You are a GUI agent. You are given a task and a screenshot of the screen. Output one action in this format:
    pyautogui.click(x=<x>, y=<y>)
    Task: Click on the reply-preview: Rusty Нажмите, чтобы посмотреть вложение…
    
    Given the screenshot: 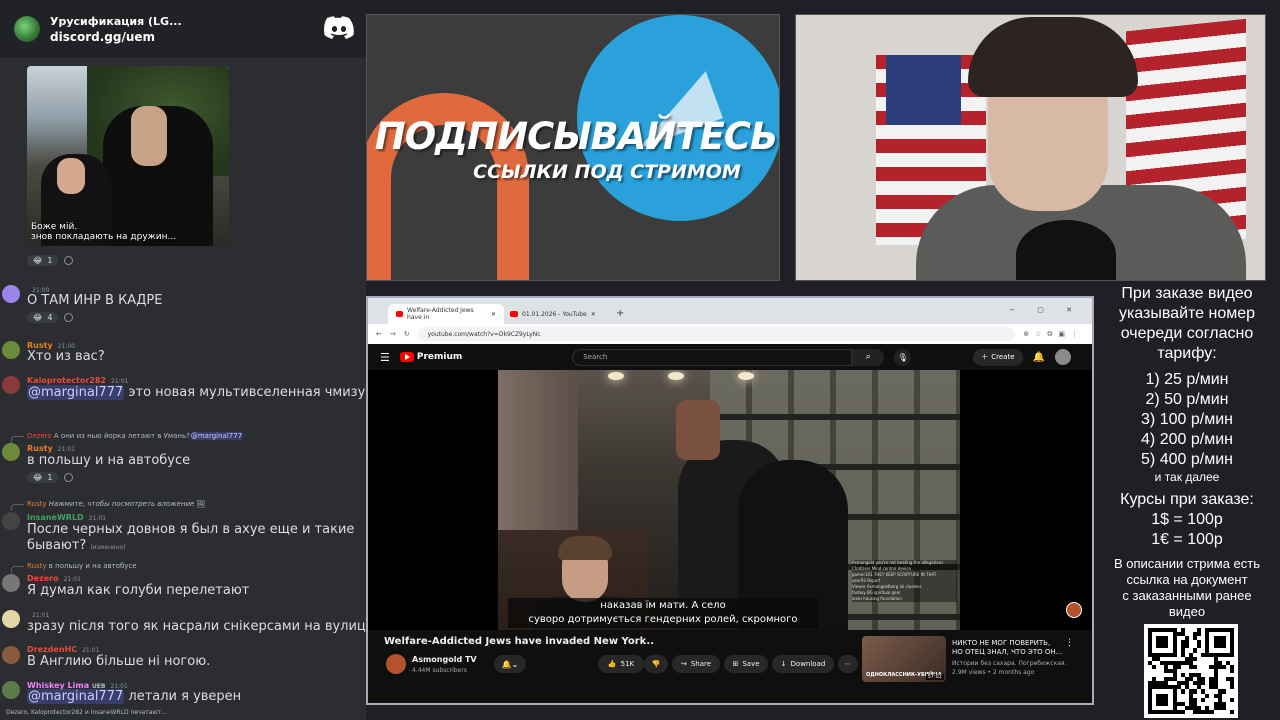 What is the action you would take?
    pyautogui.click(x=107, y=505)
    